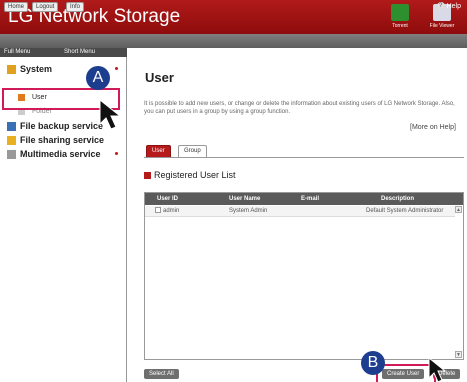 Image resolution: width=467 pixels, height=382 pixels. I want to click on table-header: User ID User Name E-mail Description, so click(304, 199).